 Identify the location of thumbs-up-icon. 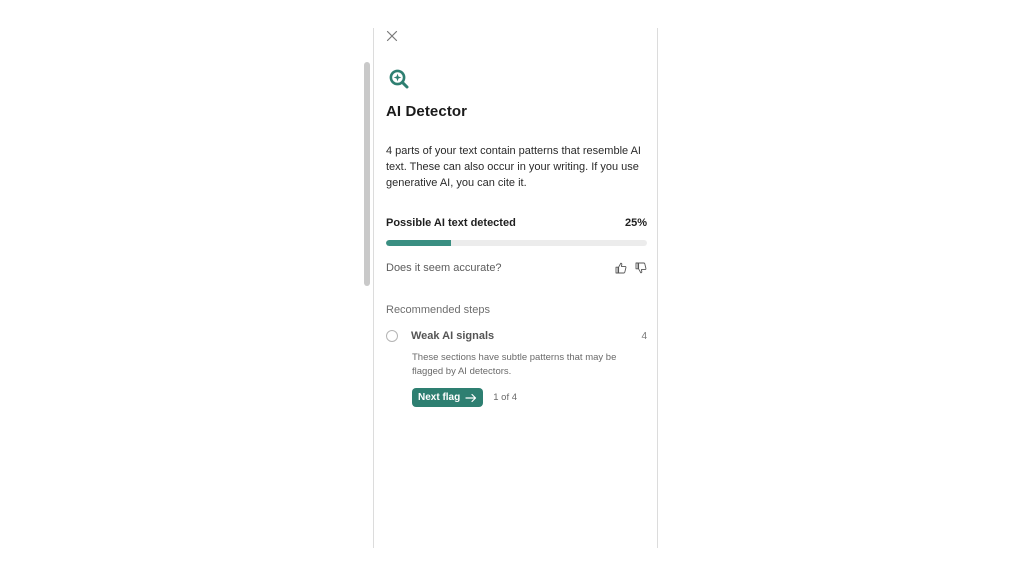
(621, 268).